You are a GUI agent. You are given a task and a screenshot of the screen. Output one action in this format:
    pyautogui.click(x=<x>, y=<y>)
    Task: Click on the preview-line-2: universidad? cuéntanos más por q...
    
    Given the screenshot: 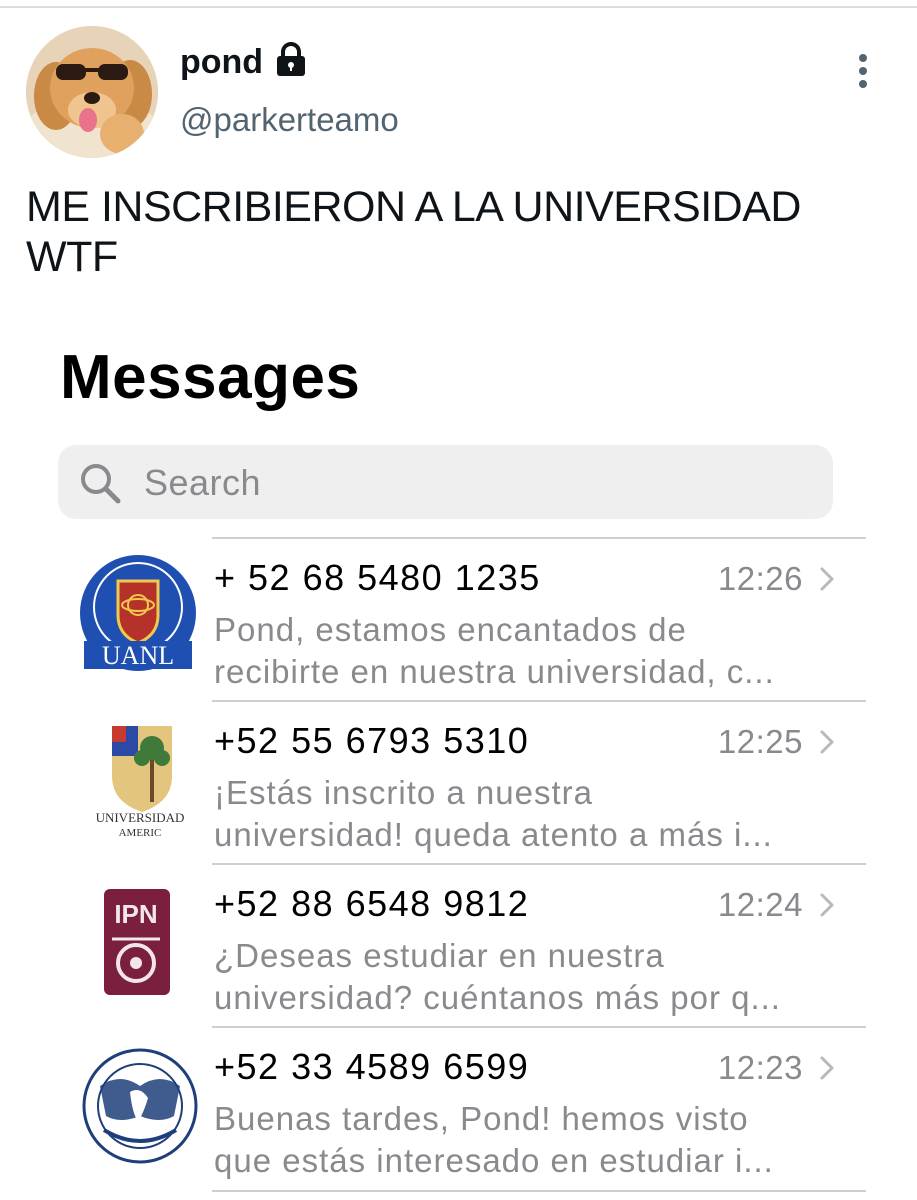 What is the action you would take?
    pyautogui.click(x=497, y=997)
    